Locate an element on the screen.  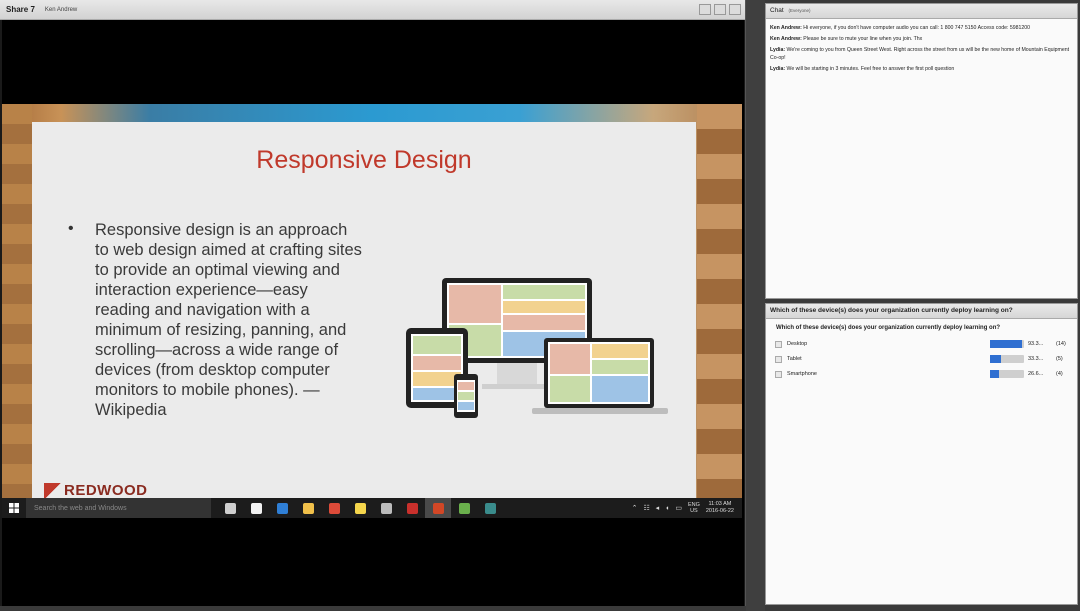
input-language: ENG US is located at coordinates (694, 508).